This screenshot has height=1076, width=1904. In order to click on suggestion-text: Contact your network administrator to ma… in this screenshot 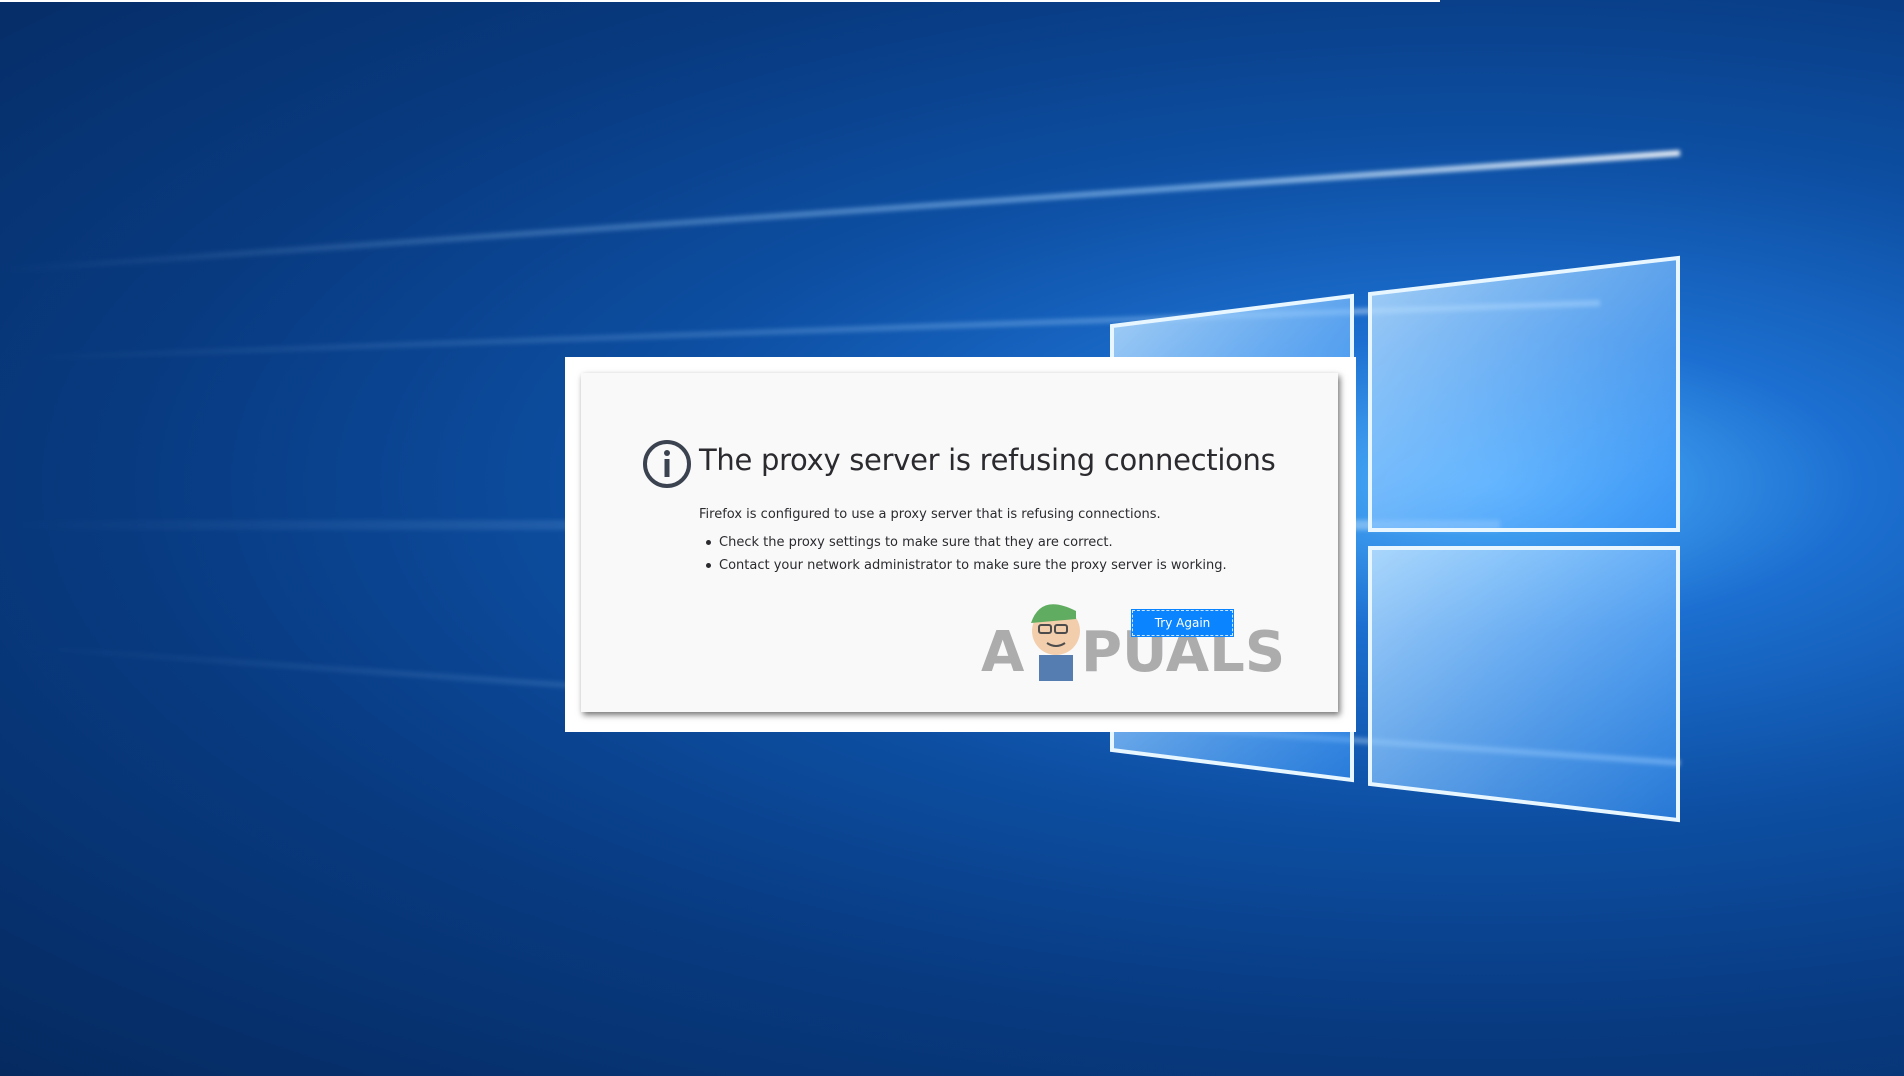, I will do `click(973, 565)`.